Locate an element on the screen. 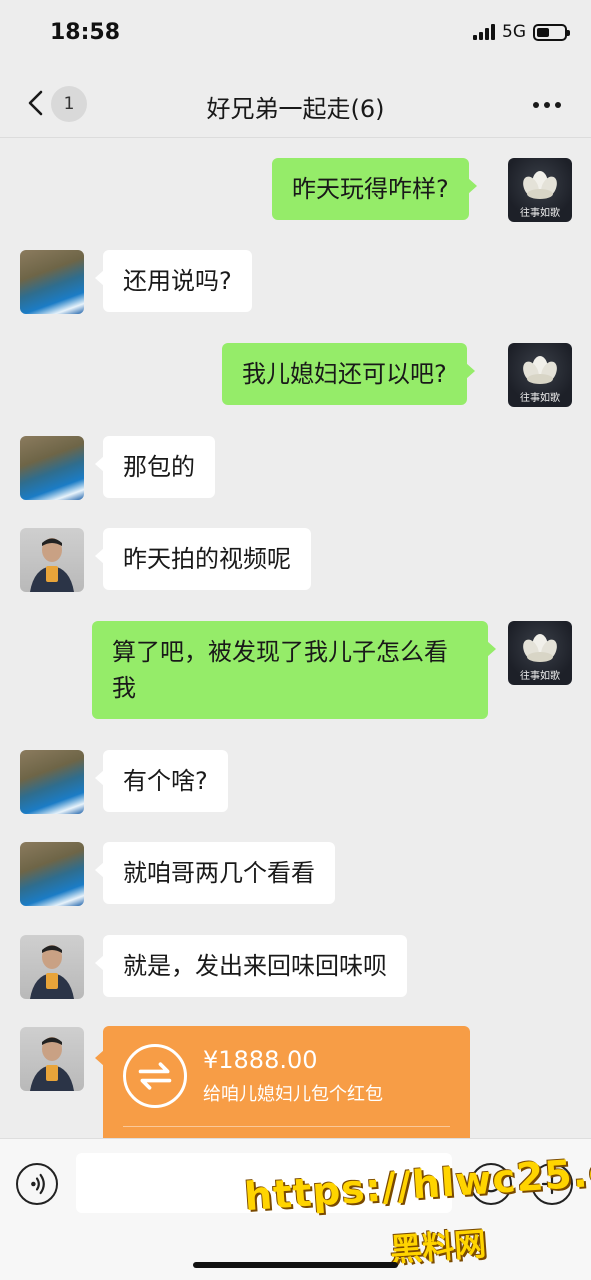 The image size is (591, 1280). signal-icon is located at coordinates (484, 32).